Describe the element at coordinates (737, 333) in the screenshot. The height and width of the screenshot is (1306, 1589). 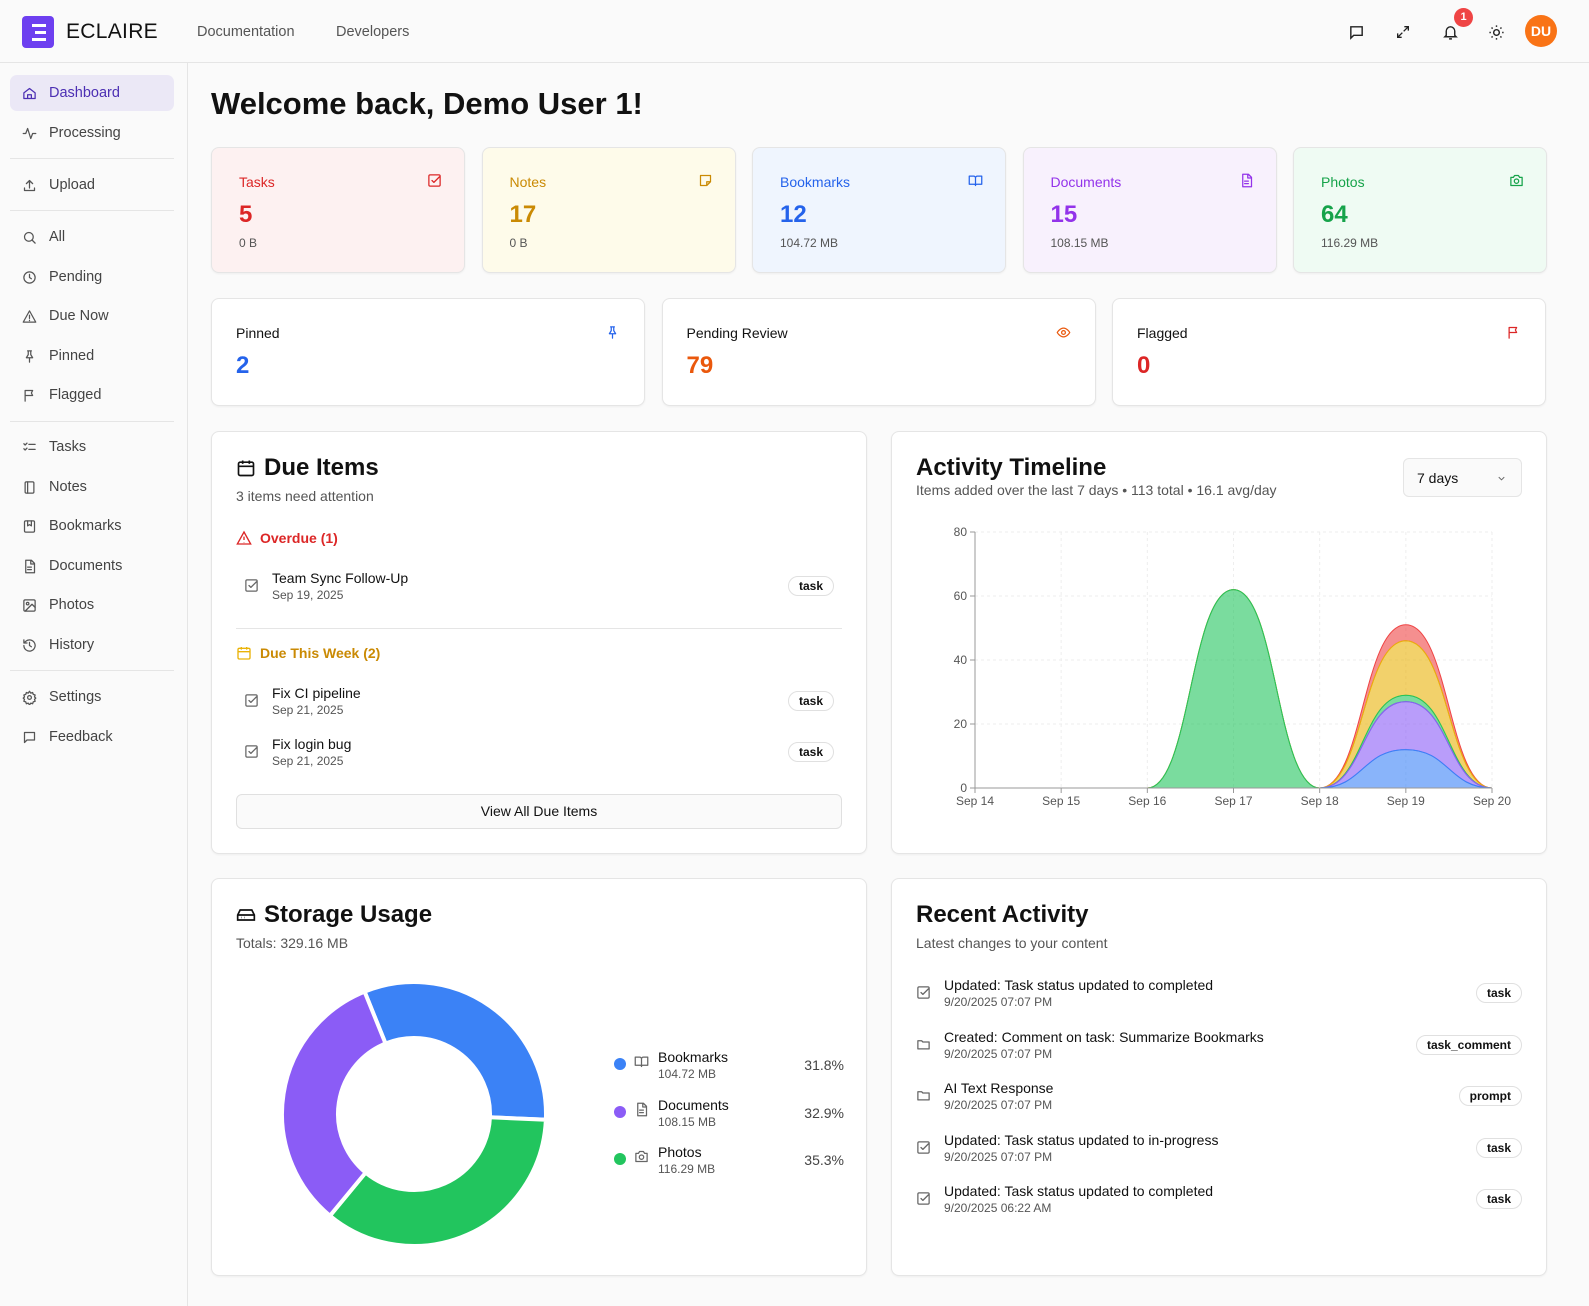
I see `status-label: Pending Review` at that location.